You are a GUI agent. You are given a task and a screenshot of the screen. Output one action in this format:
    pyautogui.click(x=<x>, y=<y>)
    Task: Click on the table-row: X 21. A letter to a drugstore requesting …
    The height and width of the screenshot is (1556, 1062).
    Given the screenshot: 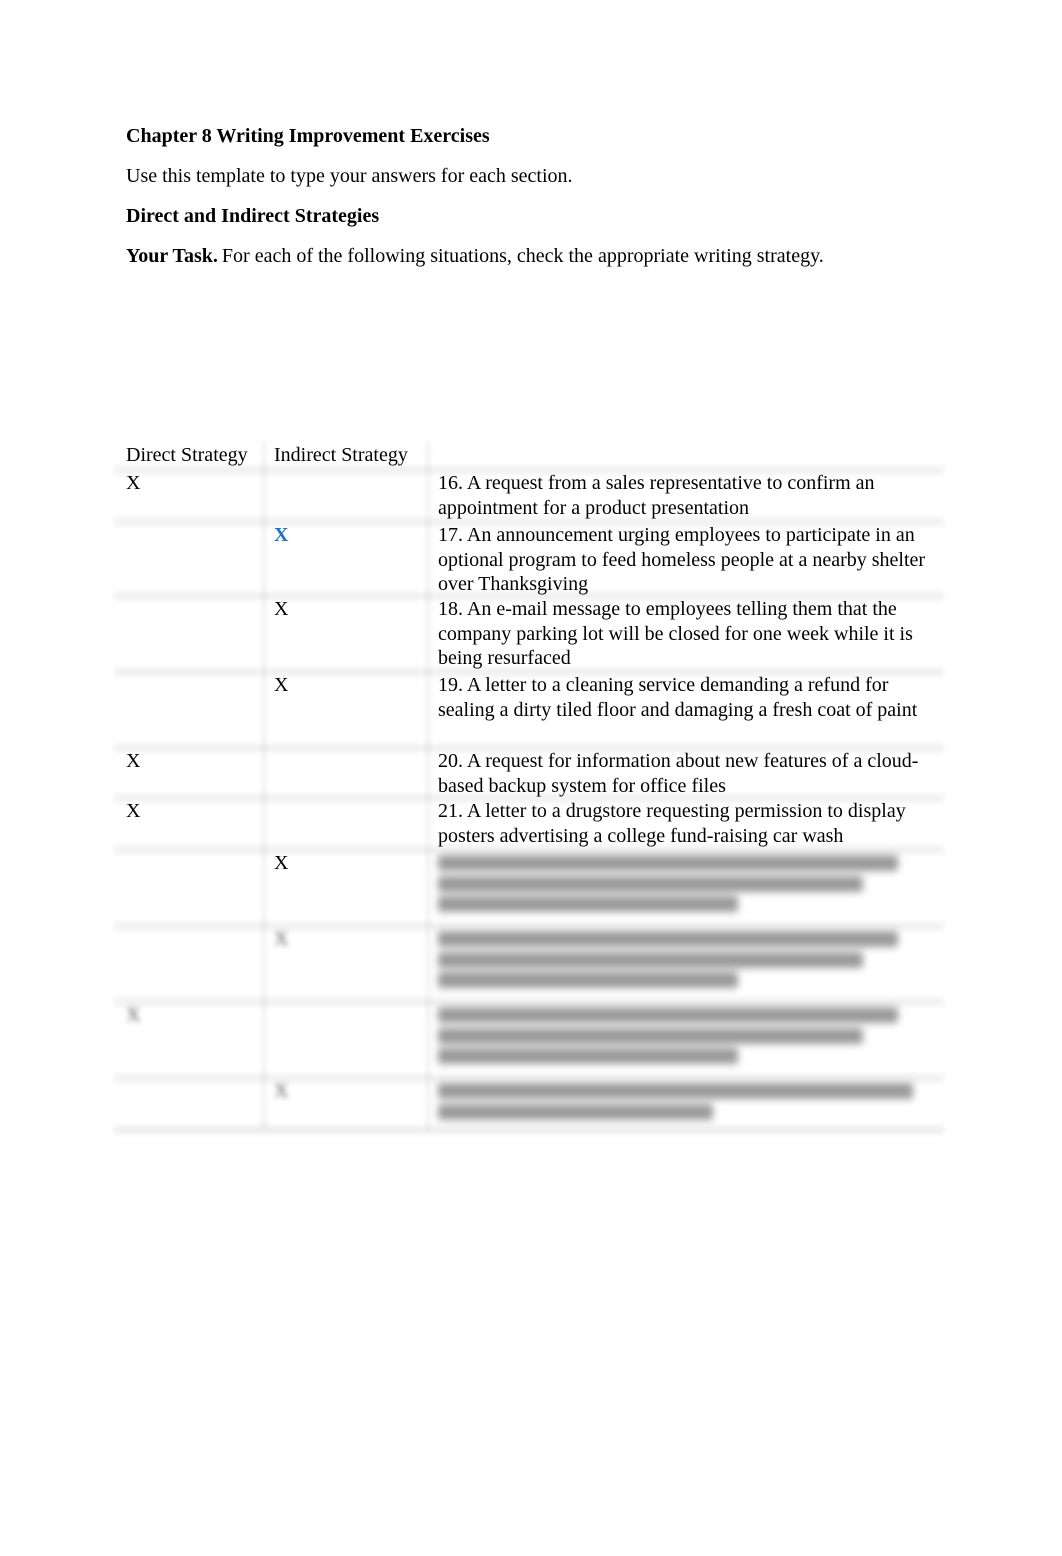 What is the action you would take?
    pyautogui.click(x=529, y=822)
    